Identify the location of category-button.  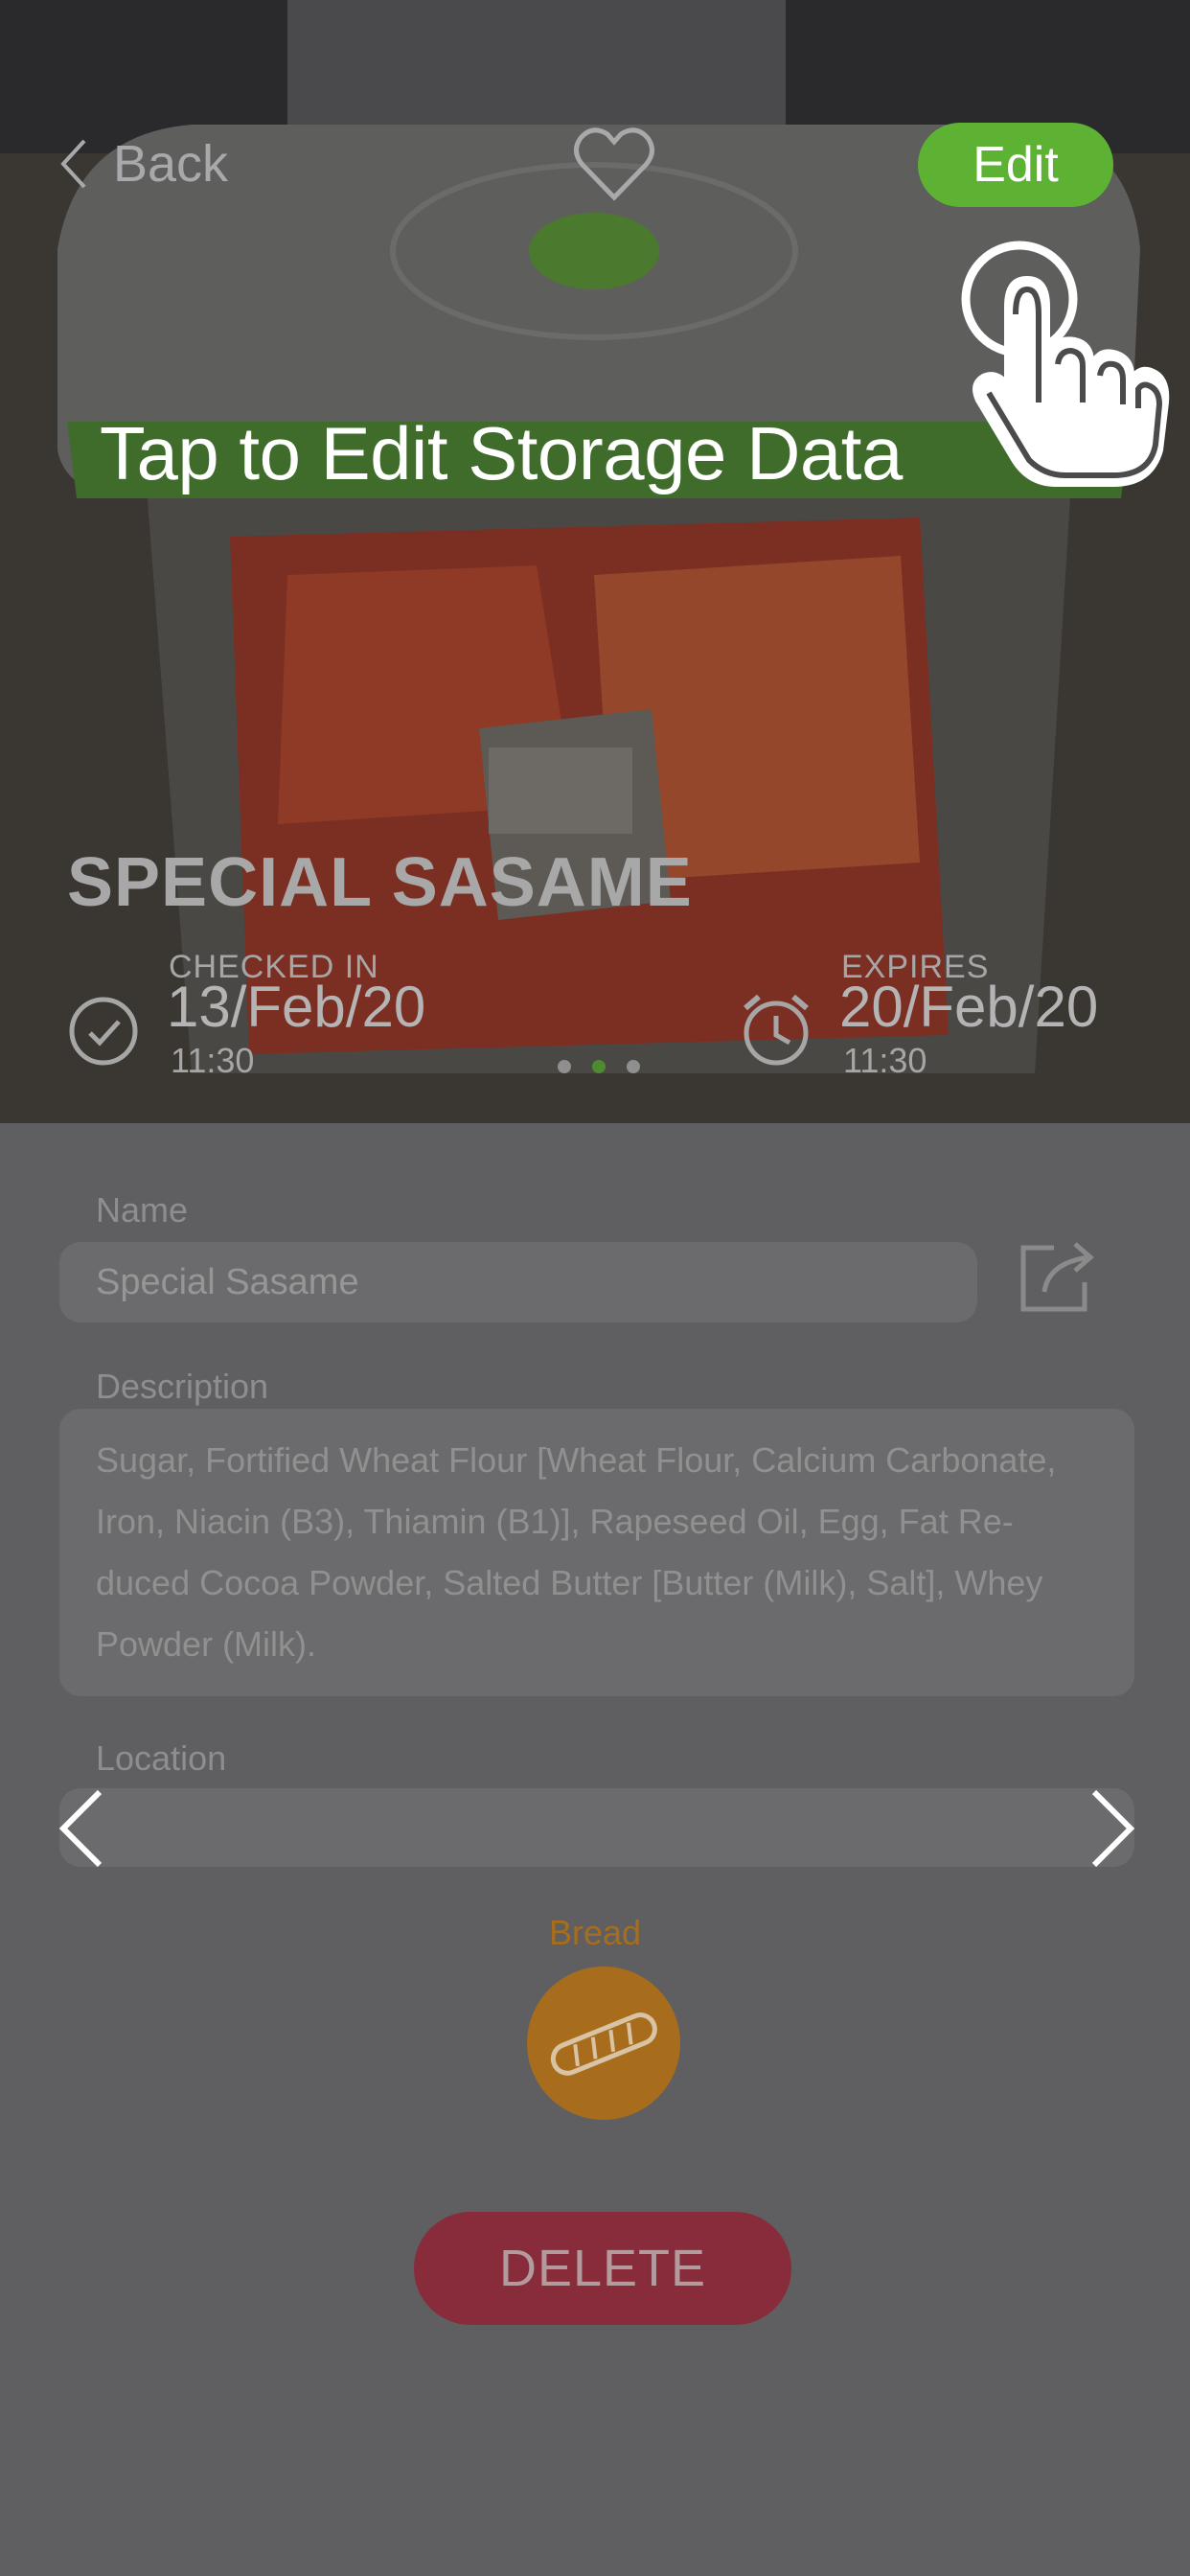
(604, 2043).